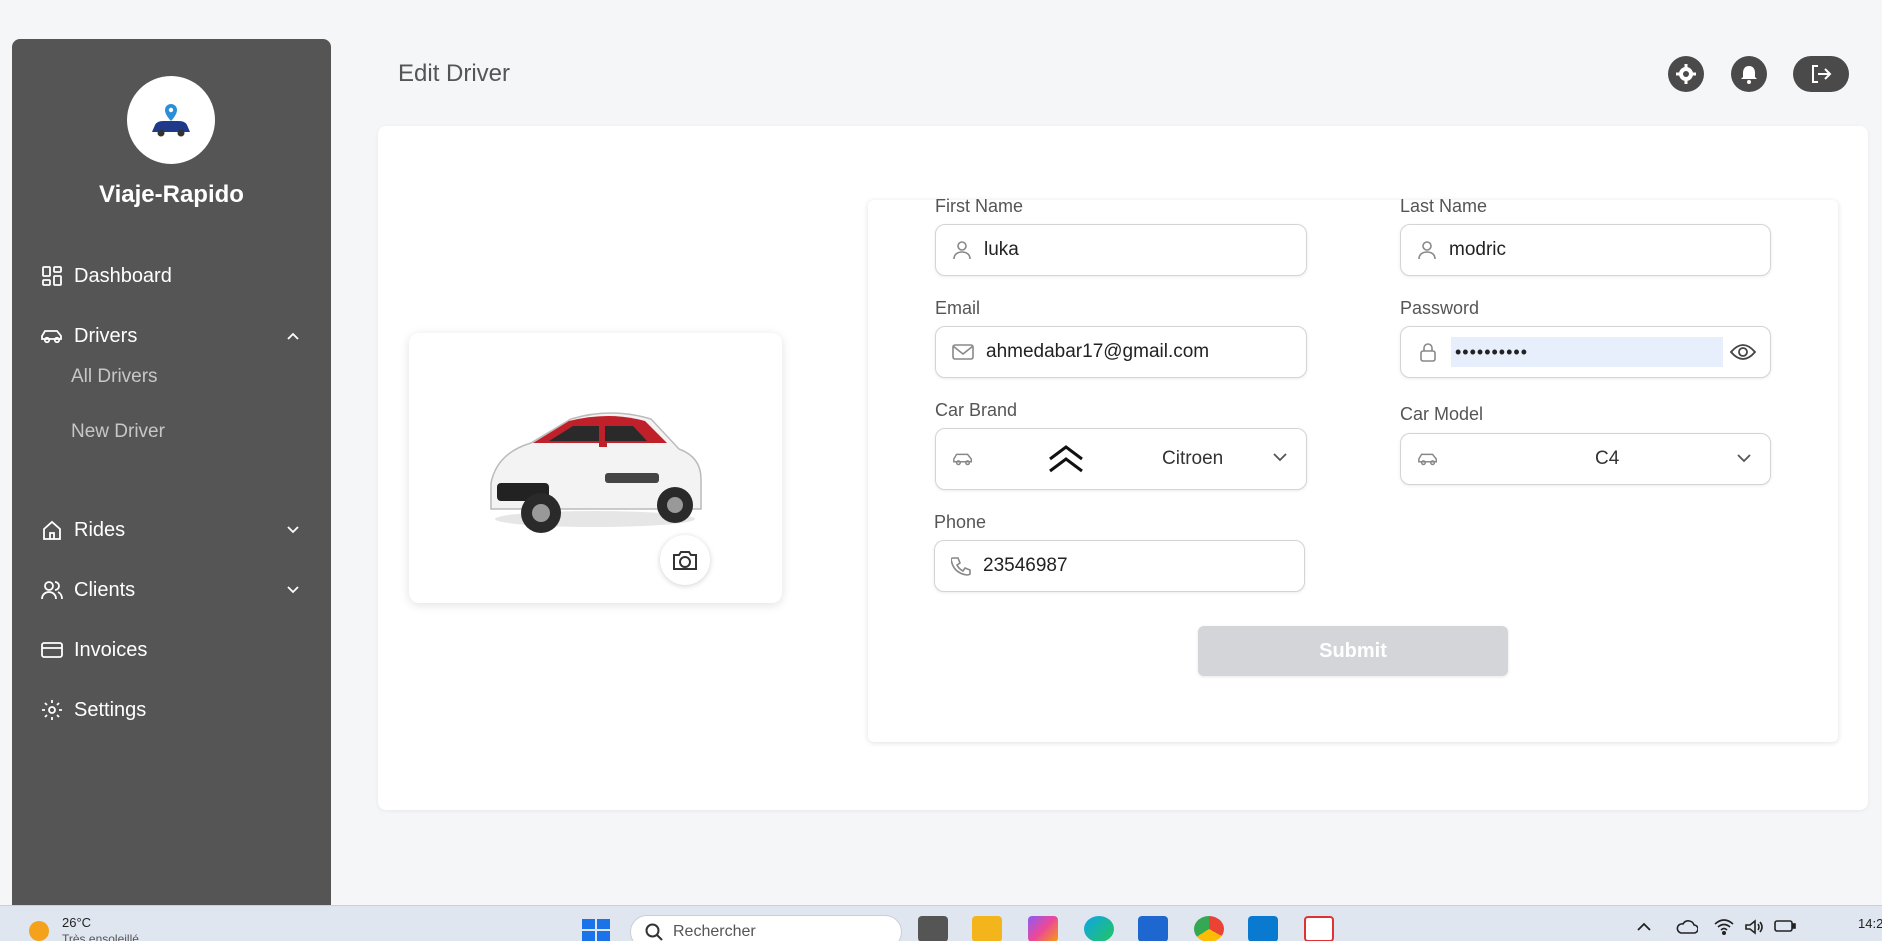 The image size is (1882, 941). I want to click on email-label: Email, so click(958, 308).